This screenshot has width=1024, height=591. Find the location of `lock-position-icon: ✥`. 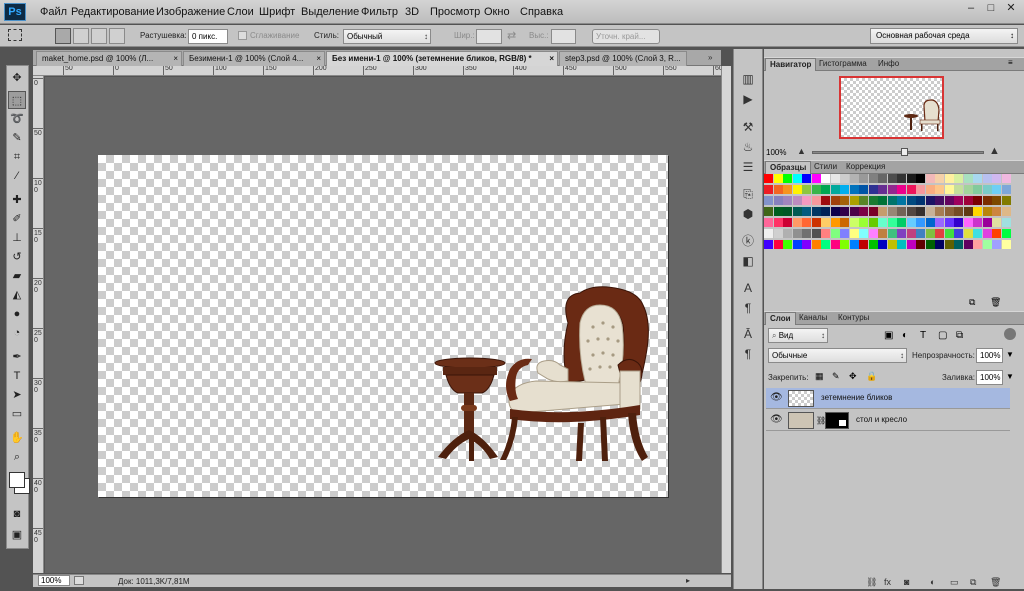

lock-position-icon: ✥ is located at coordinates (853, 376).